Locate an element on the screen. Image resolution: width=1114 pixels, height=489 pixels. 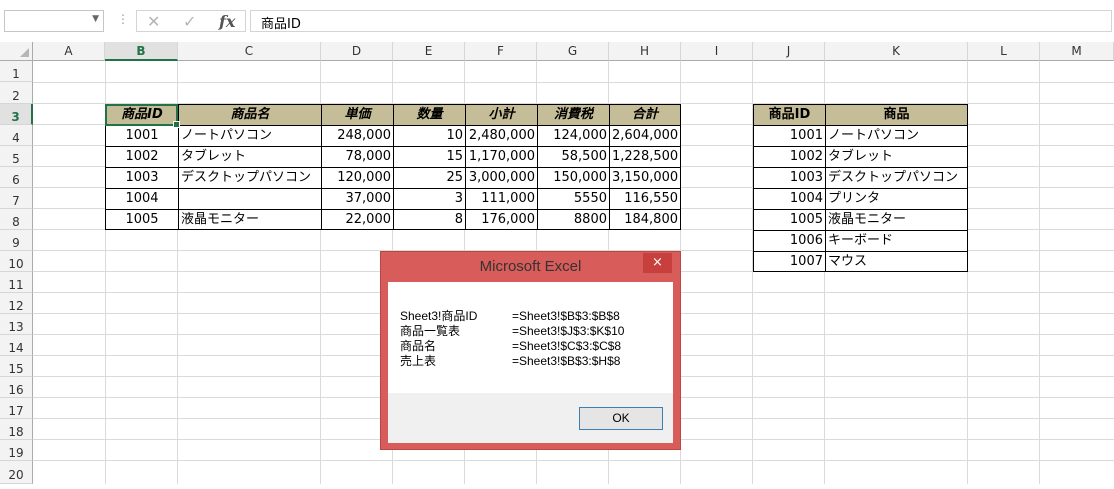
col-header-g: G is located at coordinates (573, 51).